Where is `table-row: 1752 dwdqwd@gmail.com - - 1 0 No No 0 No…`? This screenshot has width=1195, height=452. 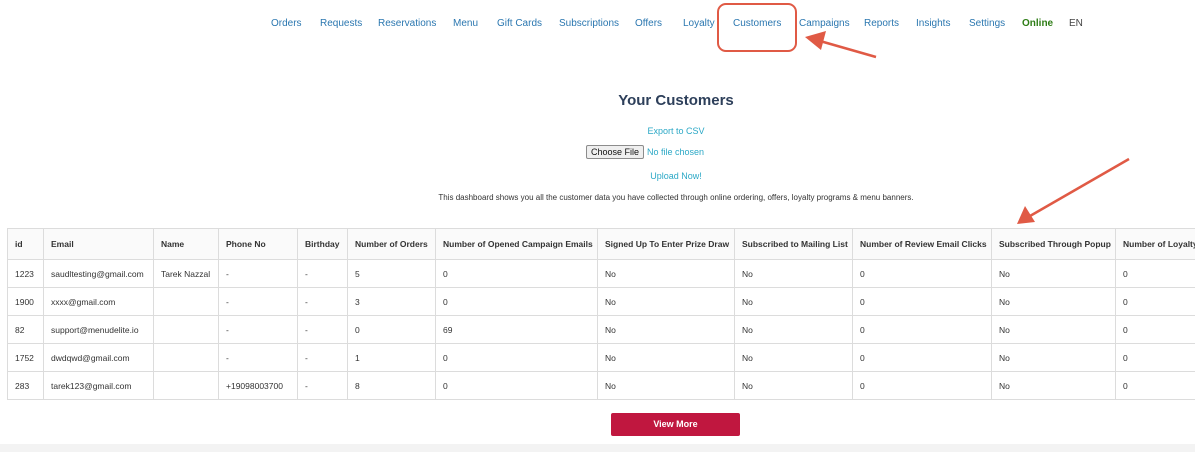 table-row: 1752 dwdqwd@gmail.com - - 1 0 No No 0 No… is located at coordinates (601, 357).